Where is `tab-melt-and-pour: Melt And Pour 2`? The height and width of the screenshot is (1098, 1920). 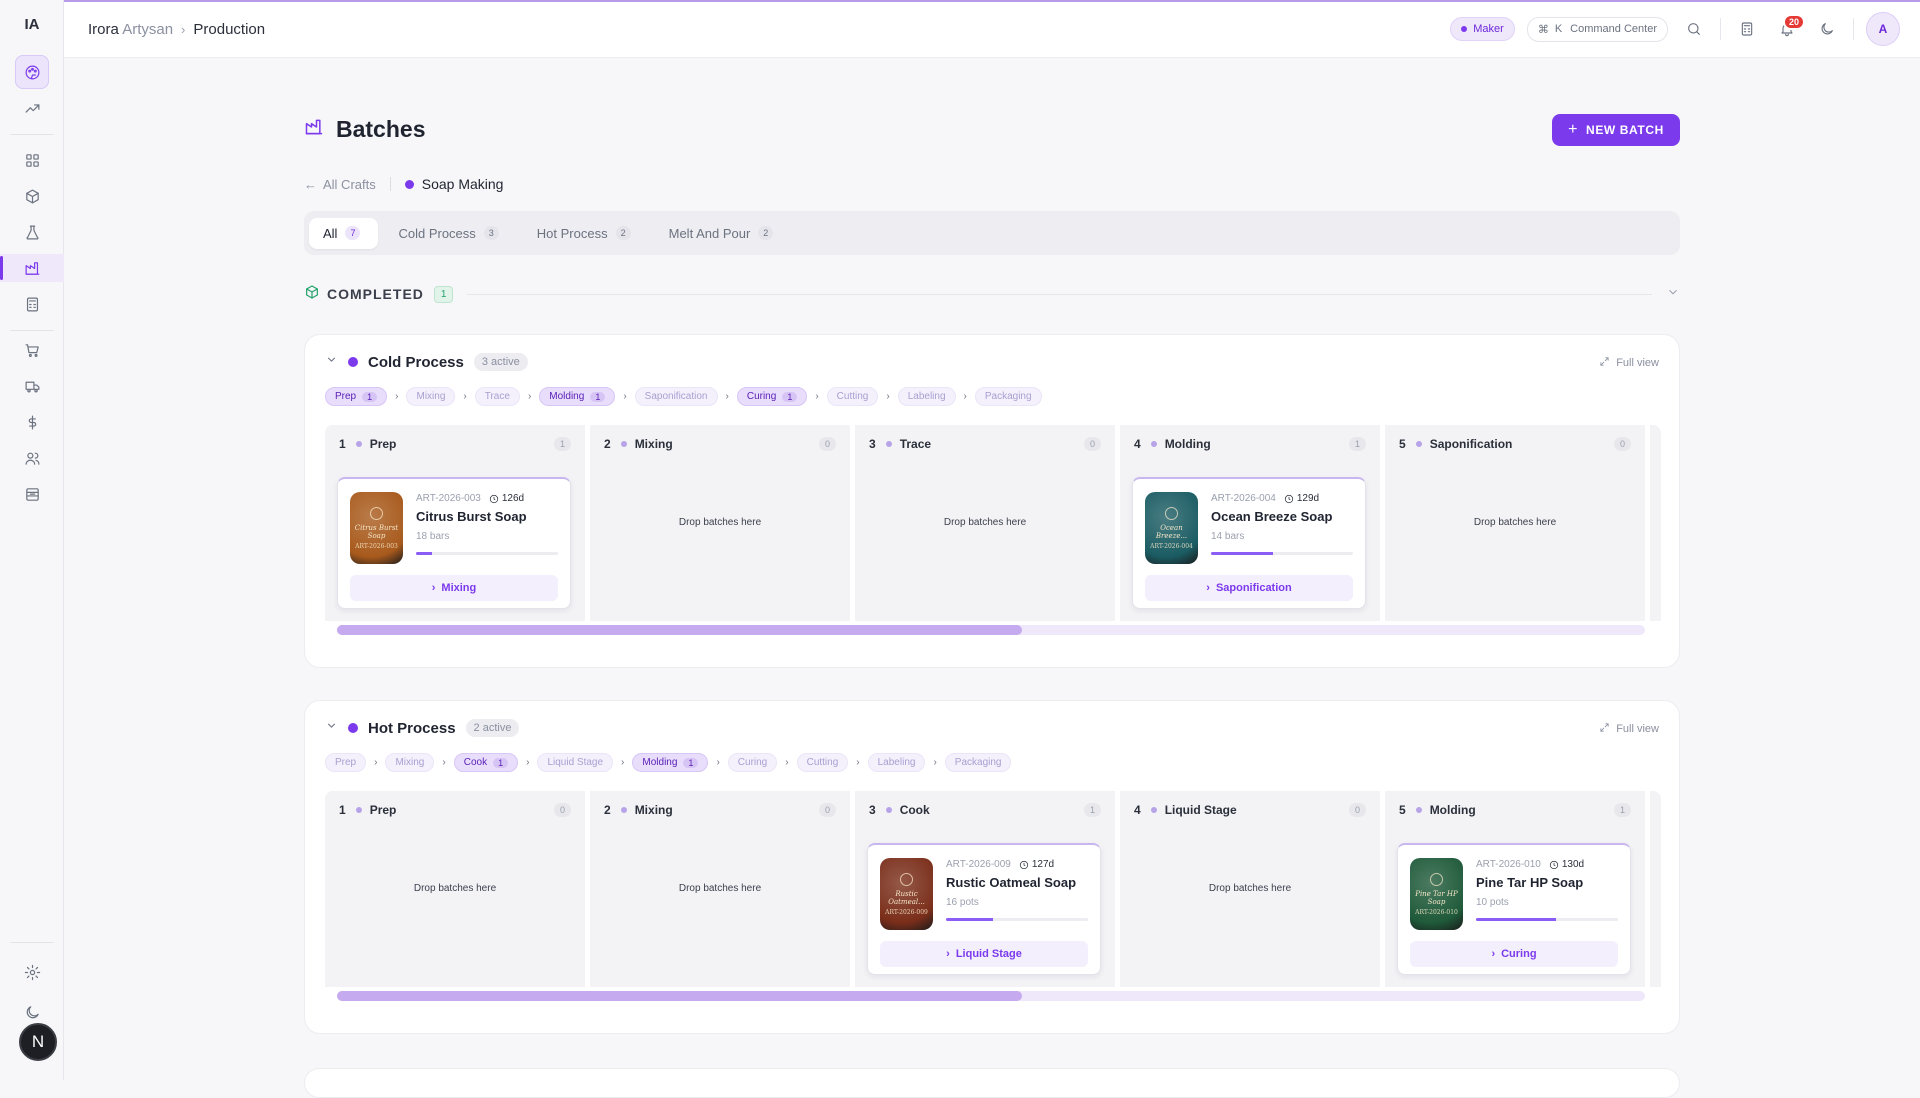
tab-melt-and-pour: Melt And Pour 2 is located at coordinates (723, 233).